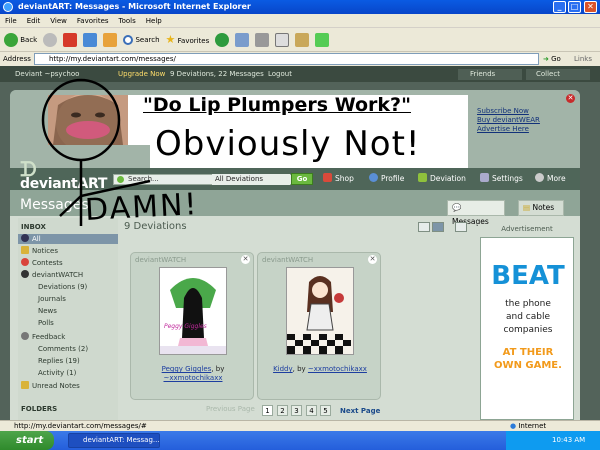 This screenshot has height=450, width=600. Describe the element at coordinates (360, 411) in the screenshot. I see `next-page-link: Next Page` at that location.